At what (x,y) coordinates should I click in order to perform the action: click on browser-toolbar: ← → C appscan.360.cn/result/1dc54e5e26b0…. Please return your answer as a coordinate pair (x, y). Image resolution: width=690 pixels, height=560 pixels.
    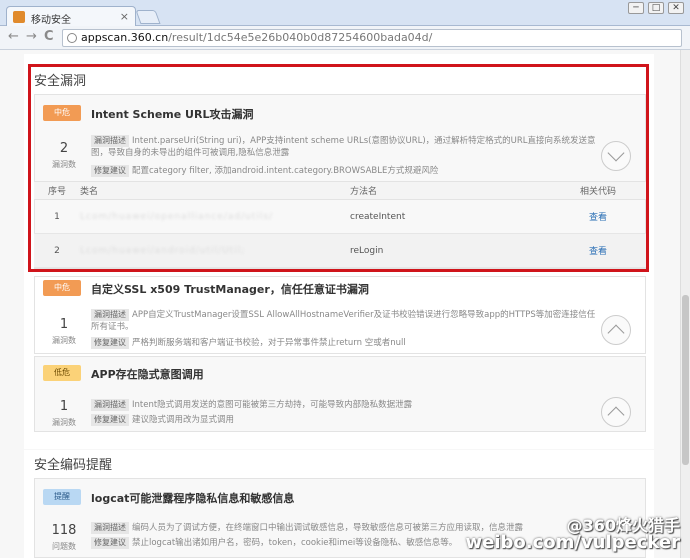
    Looking at the image, I should click on (345, 38).